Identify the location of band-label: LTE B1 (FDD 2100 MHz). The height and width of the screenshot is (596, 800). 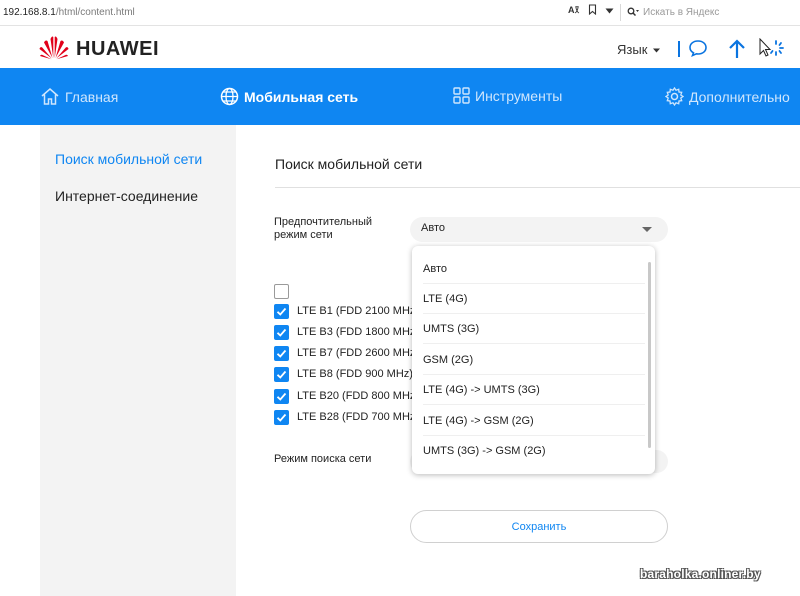
(358, 311).